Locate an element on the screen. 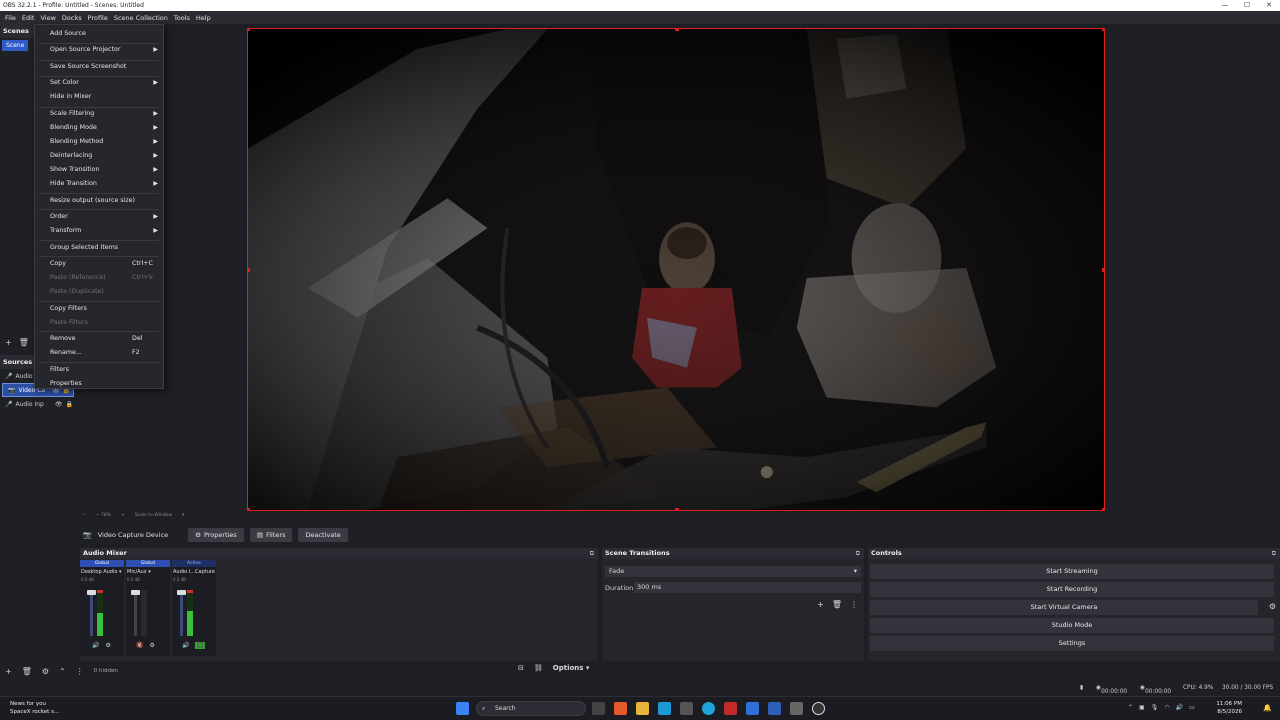  maximize-icon: ☐ is located at coordinates (1247, 5).